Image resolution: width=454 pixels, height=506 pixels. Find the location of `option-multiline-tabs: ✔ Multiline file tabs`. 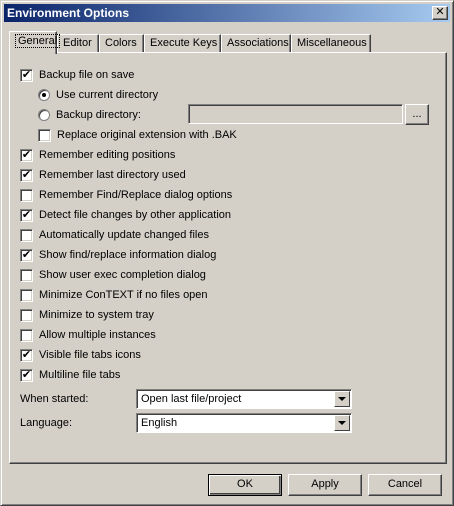

option-multiline-tabs: ✔ Multiline file tabs is located at coordinates (70, 376).